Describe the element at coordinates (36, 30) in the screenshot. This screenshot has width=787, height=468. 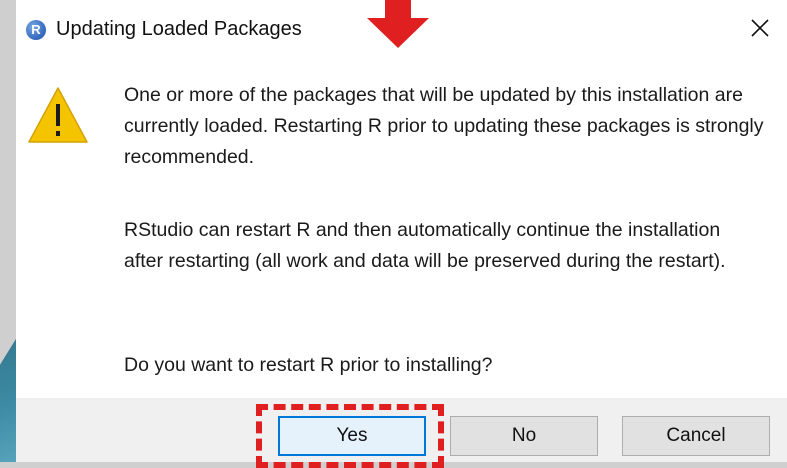
I see `r-logo-icon: R` at that location.